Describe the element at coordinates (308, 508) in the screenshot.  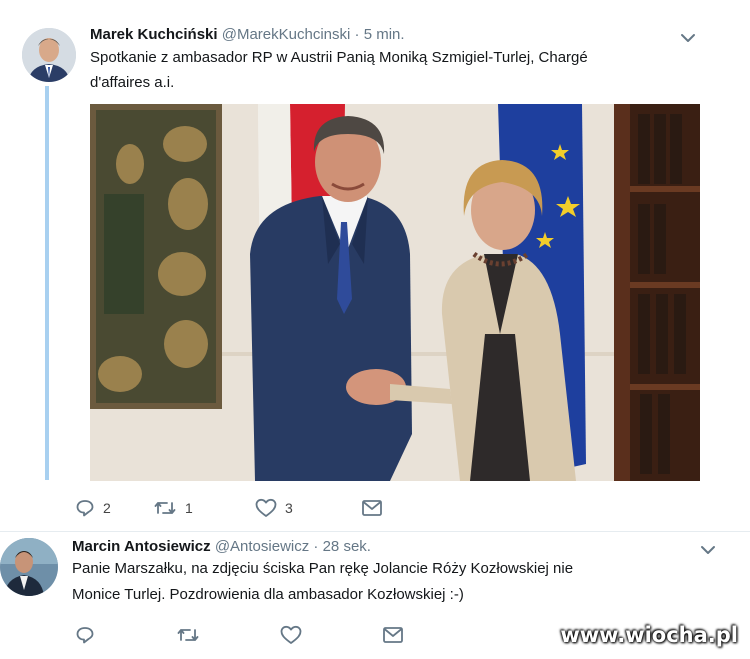
I see `like-button: 3` at that location.